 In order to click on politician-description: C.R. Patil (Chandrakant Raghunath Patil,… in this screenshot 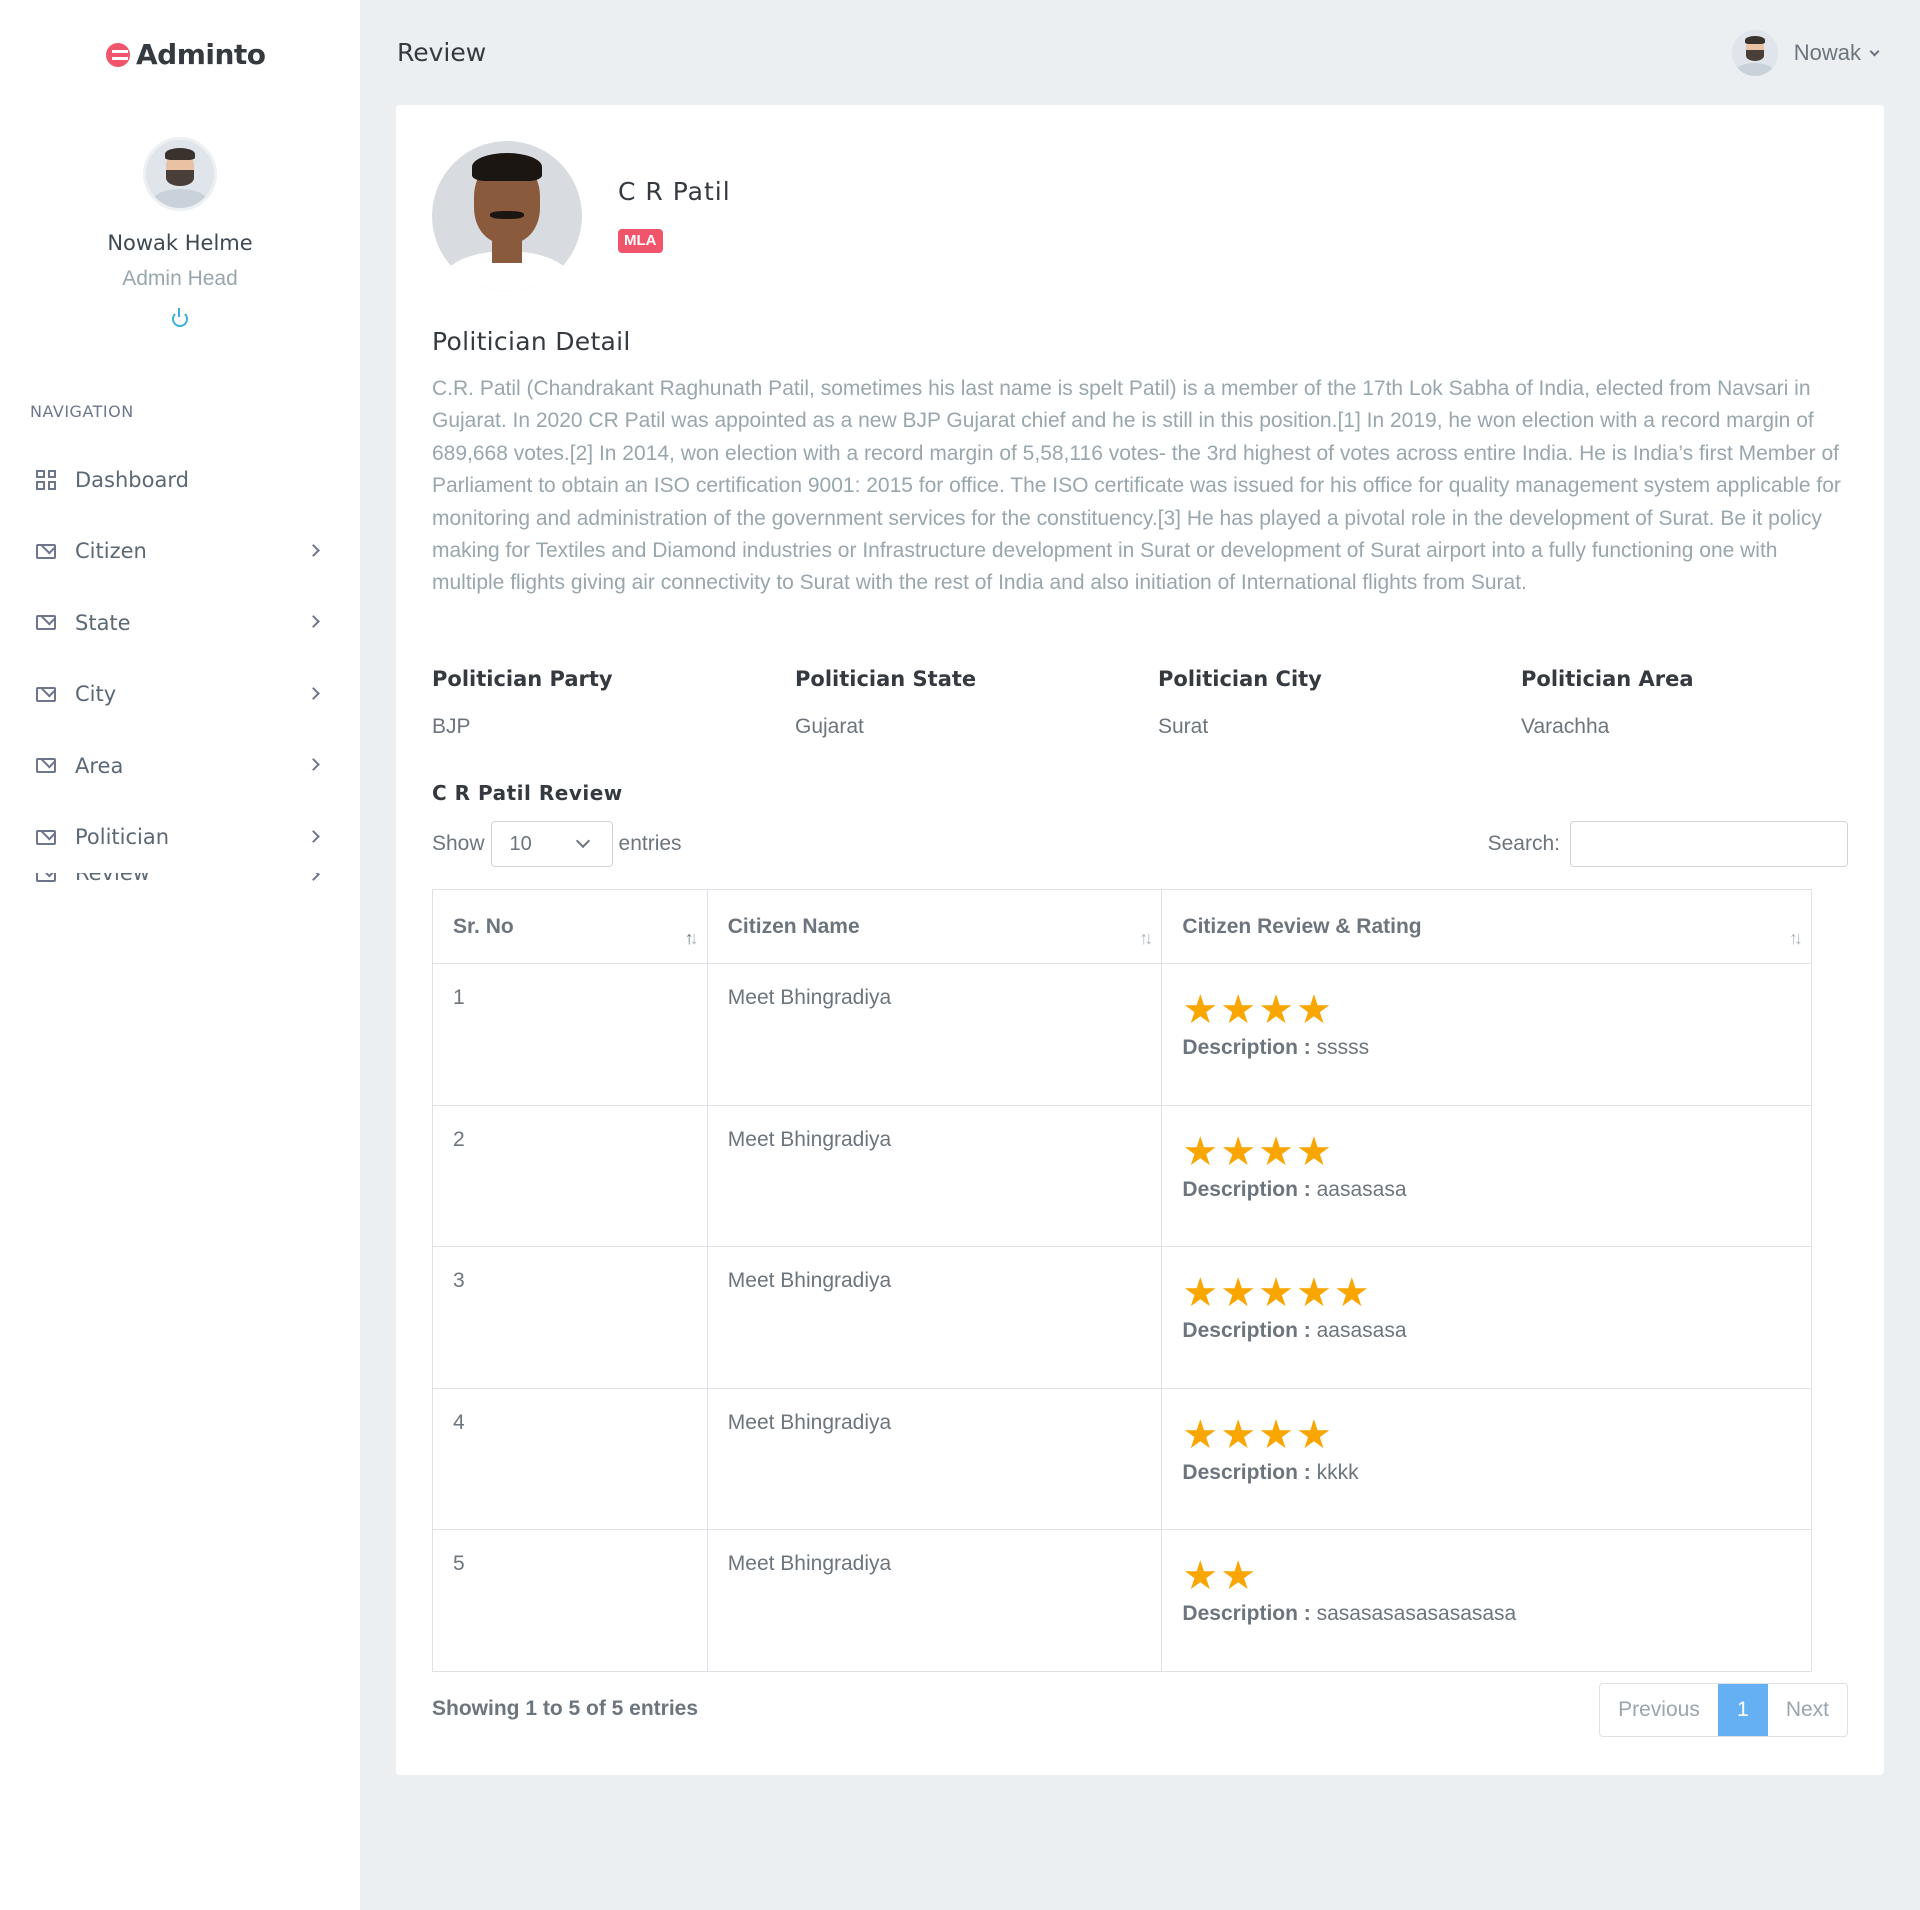, I will do `click(1136, 486)`.